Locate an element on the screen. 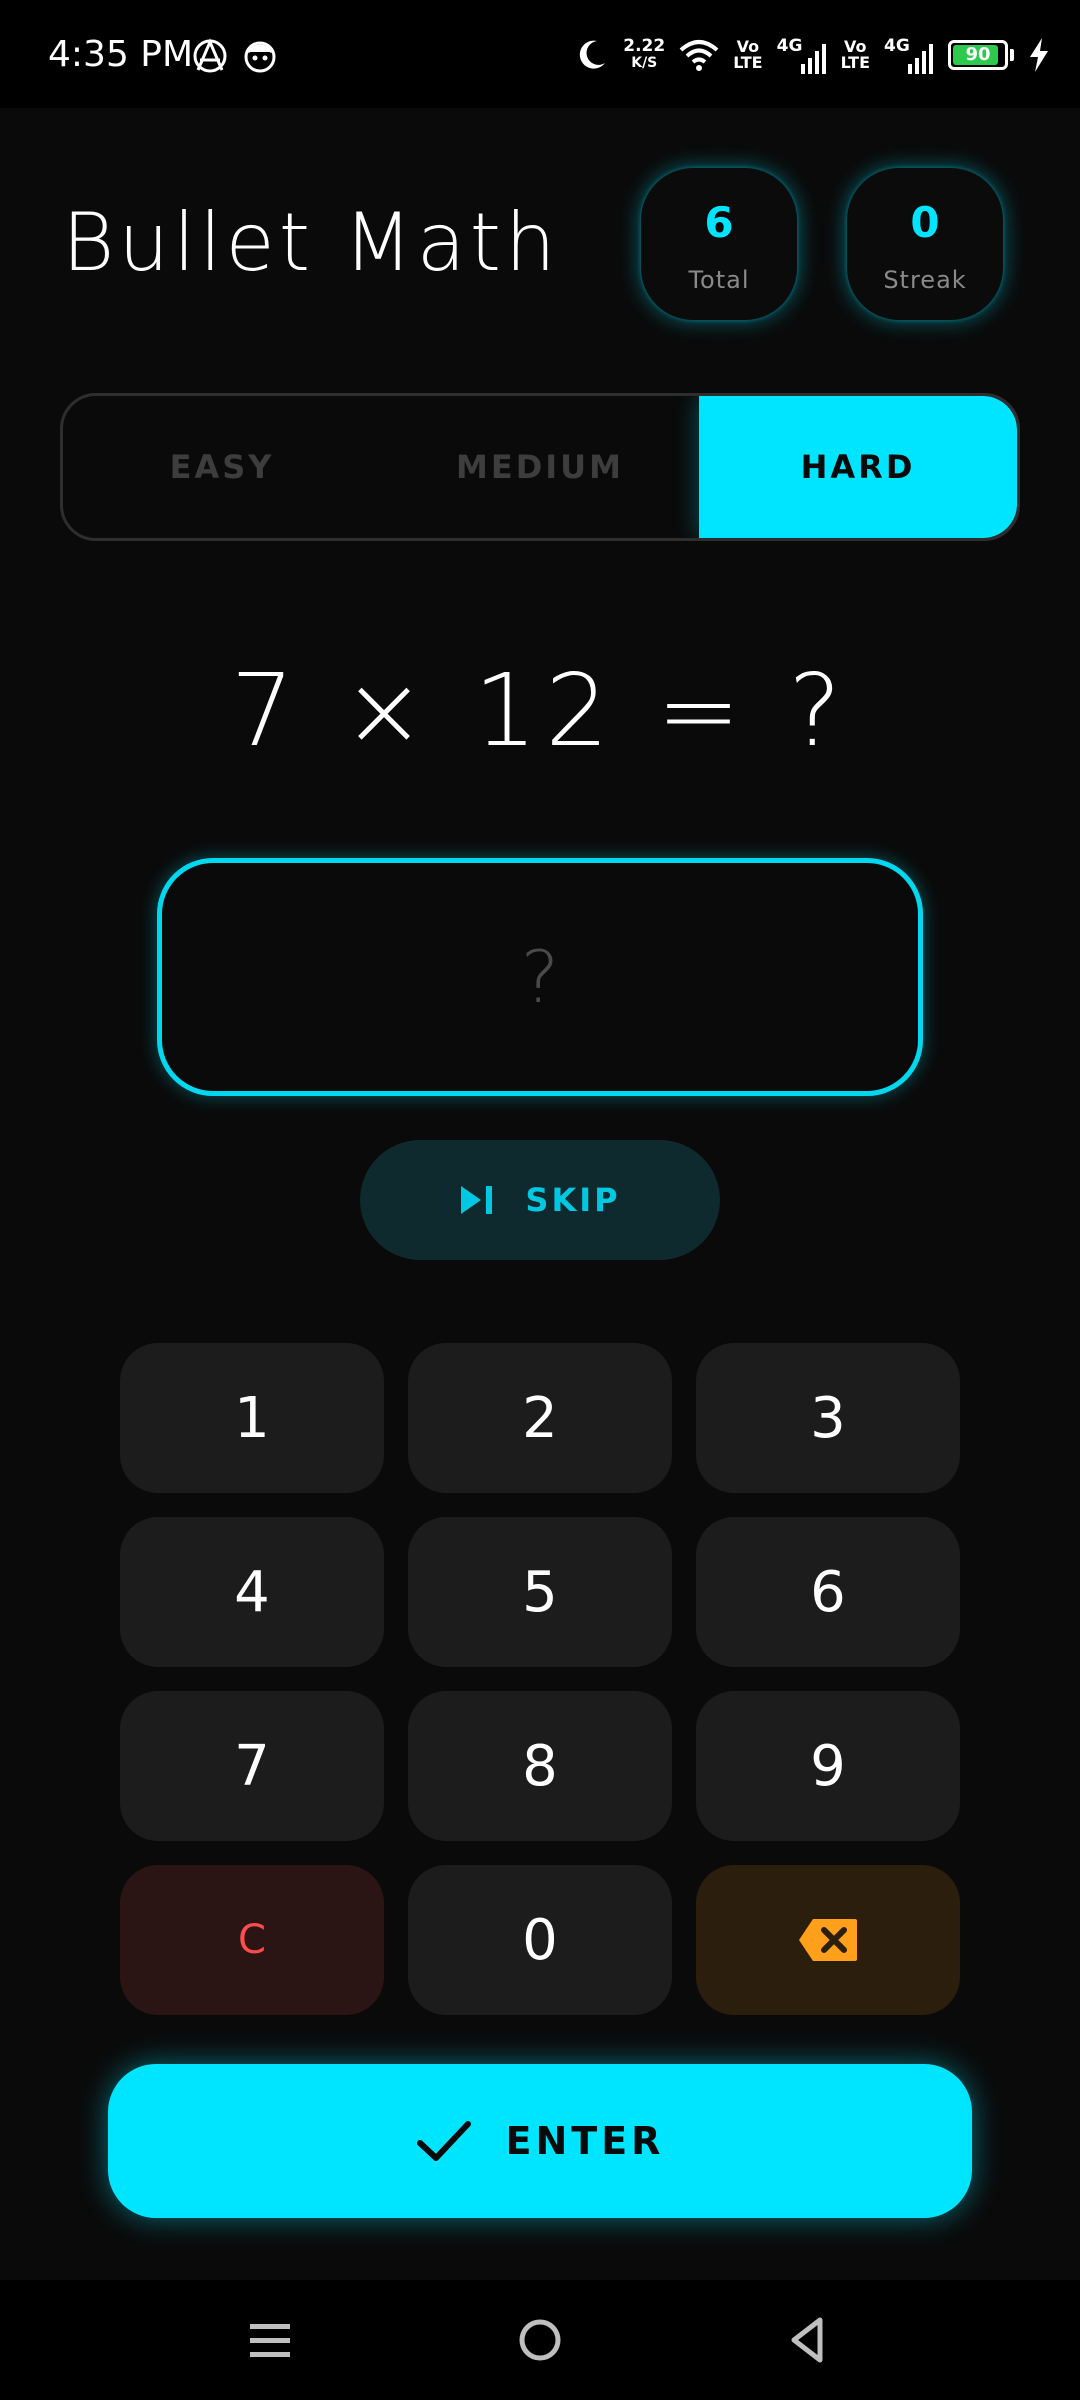 The height and width of the screenshot is (2400, 1080). question-text: 7 × 12 = ? is located at coordinates (540, 710).